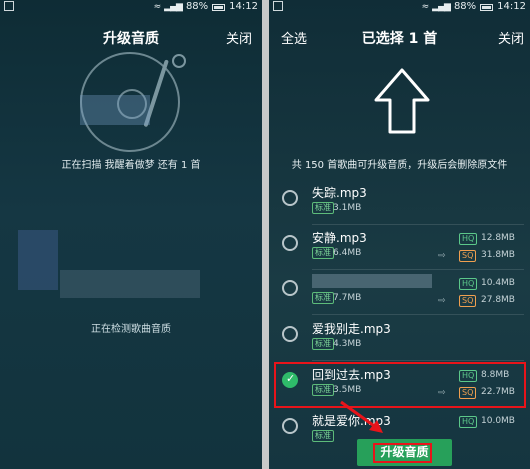  I want to click on upgrade-summary: 共 150 首歌曲可升级音质，升级后会删除原文件, so click(399, 165).